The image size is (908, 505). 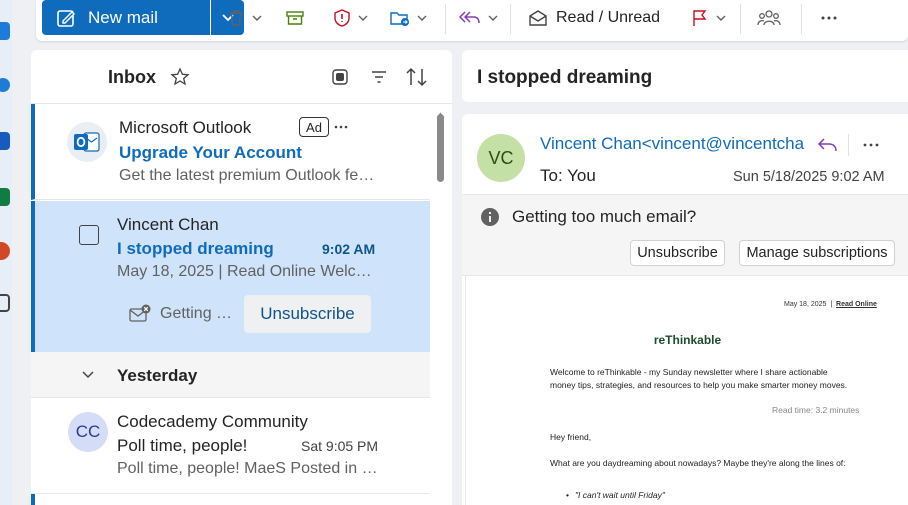 I want to click on banner-text: Getting too much email?, so click(x=604, y=216).